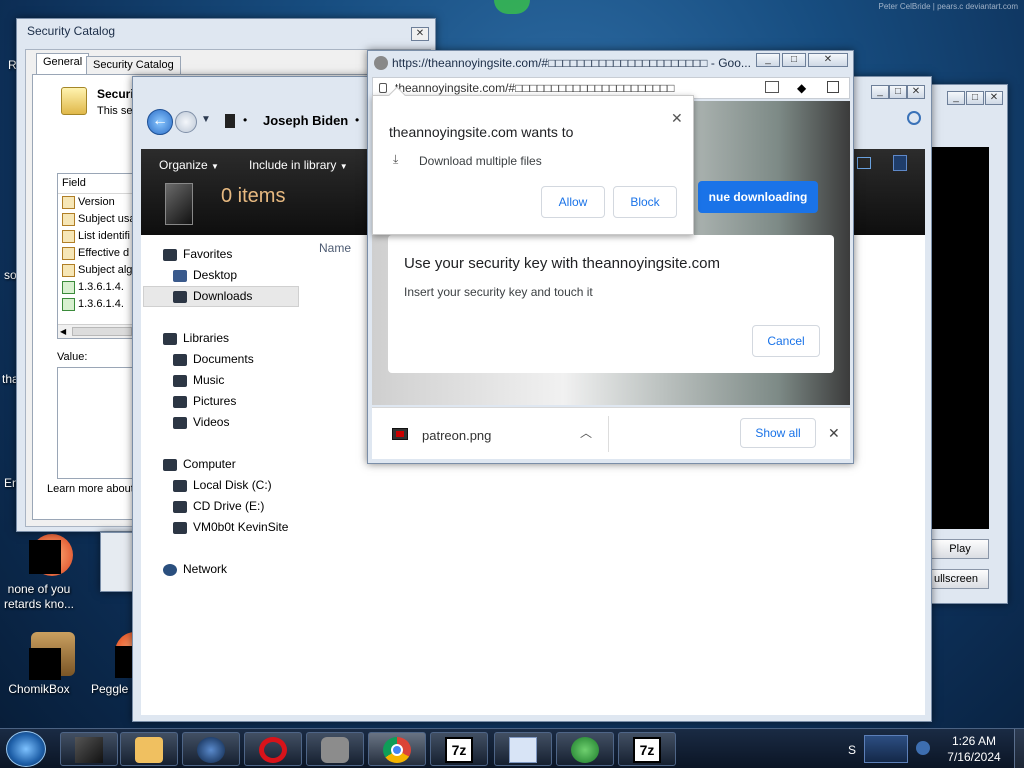  Describe the element at coordinates (63, 64) in the screenshot. I see `tab-general: General` at that location.